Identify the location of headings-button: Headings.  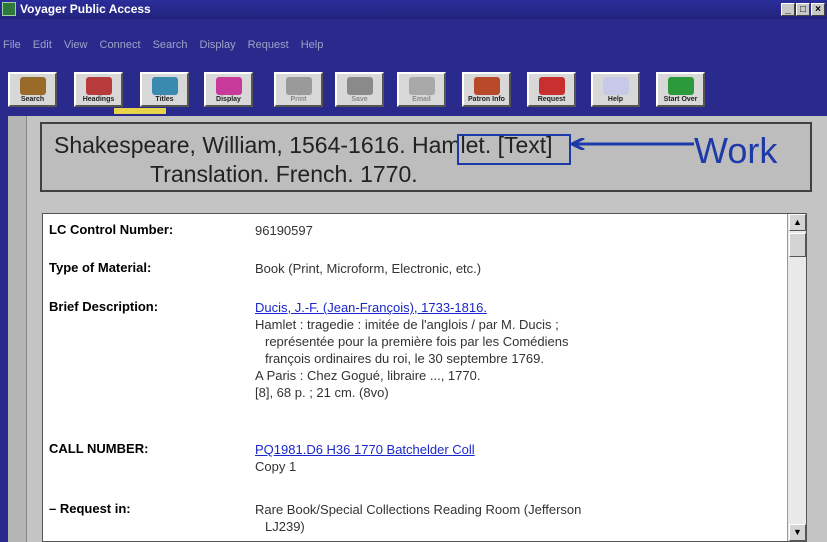
(98, 89).